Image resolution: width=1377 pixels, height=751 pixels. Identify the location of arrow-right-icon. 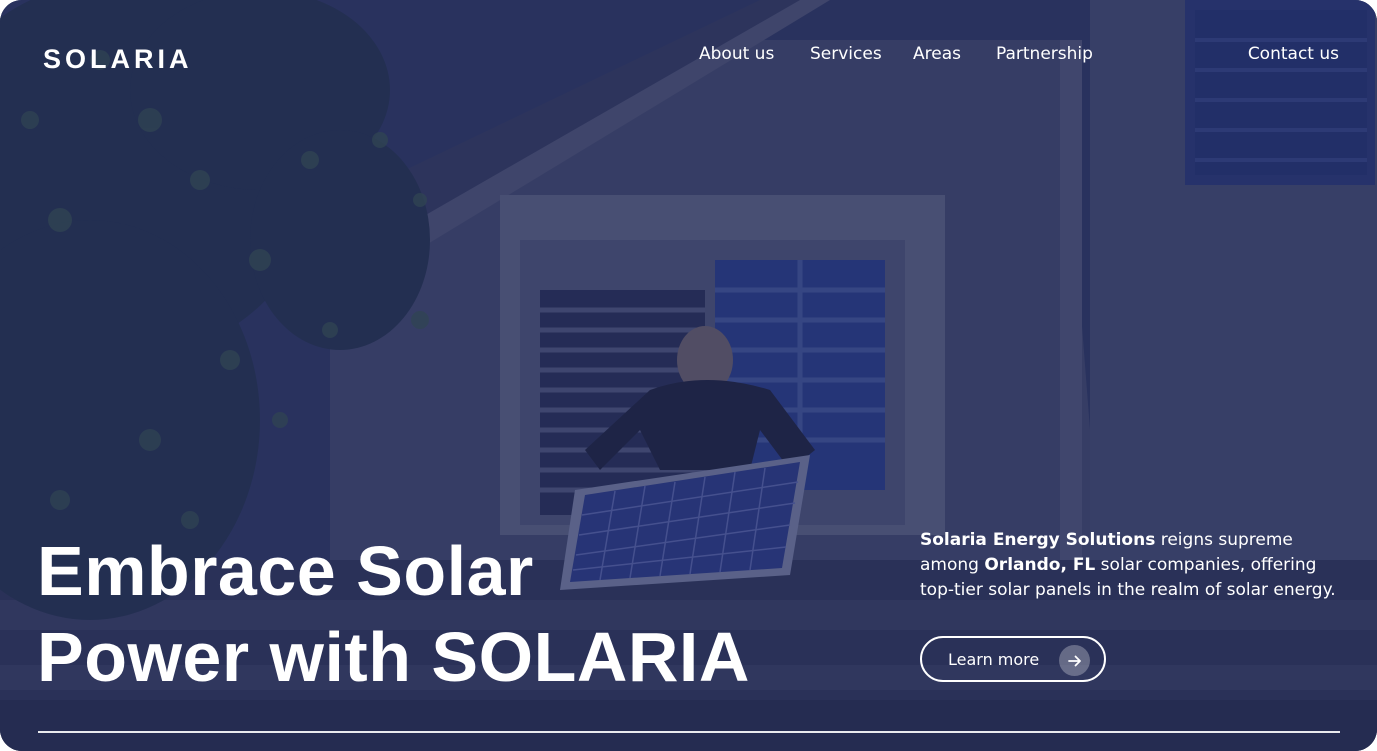
(1074, 660).